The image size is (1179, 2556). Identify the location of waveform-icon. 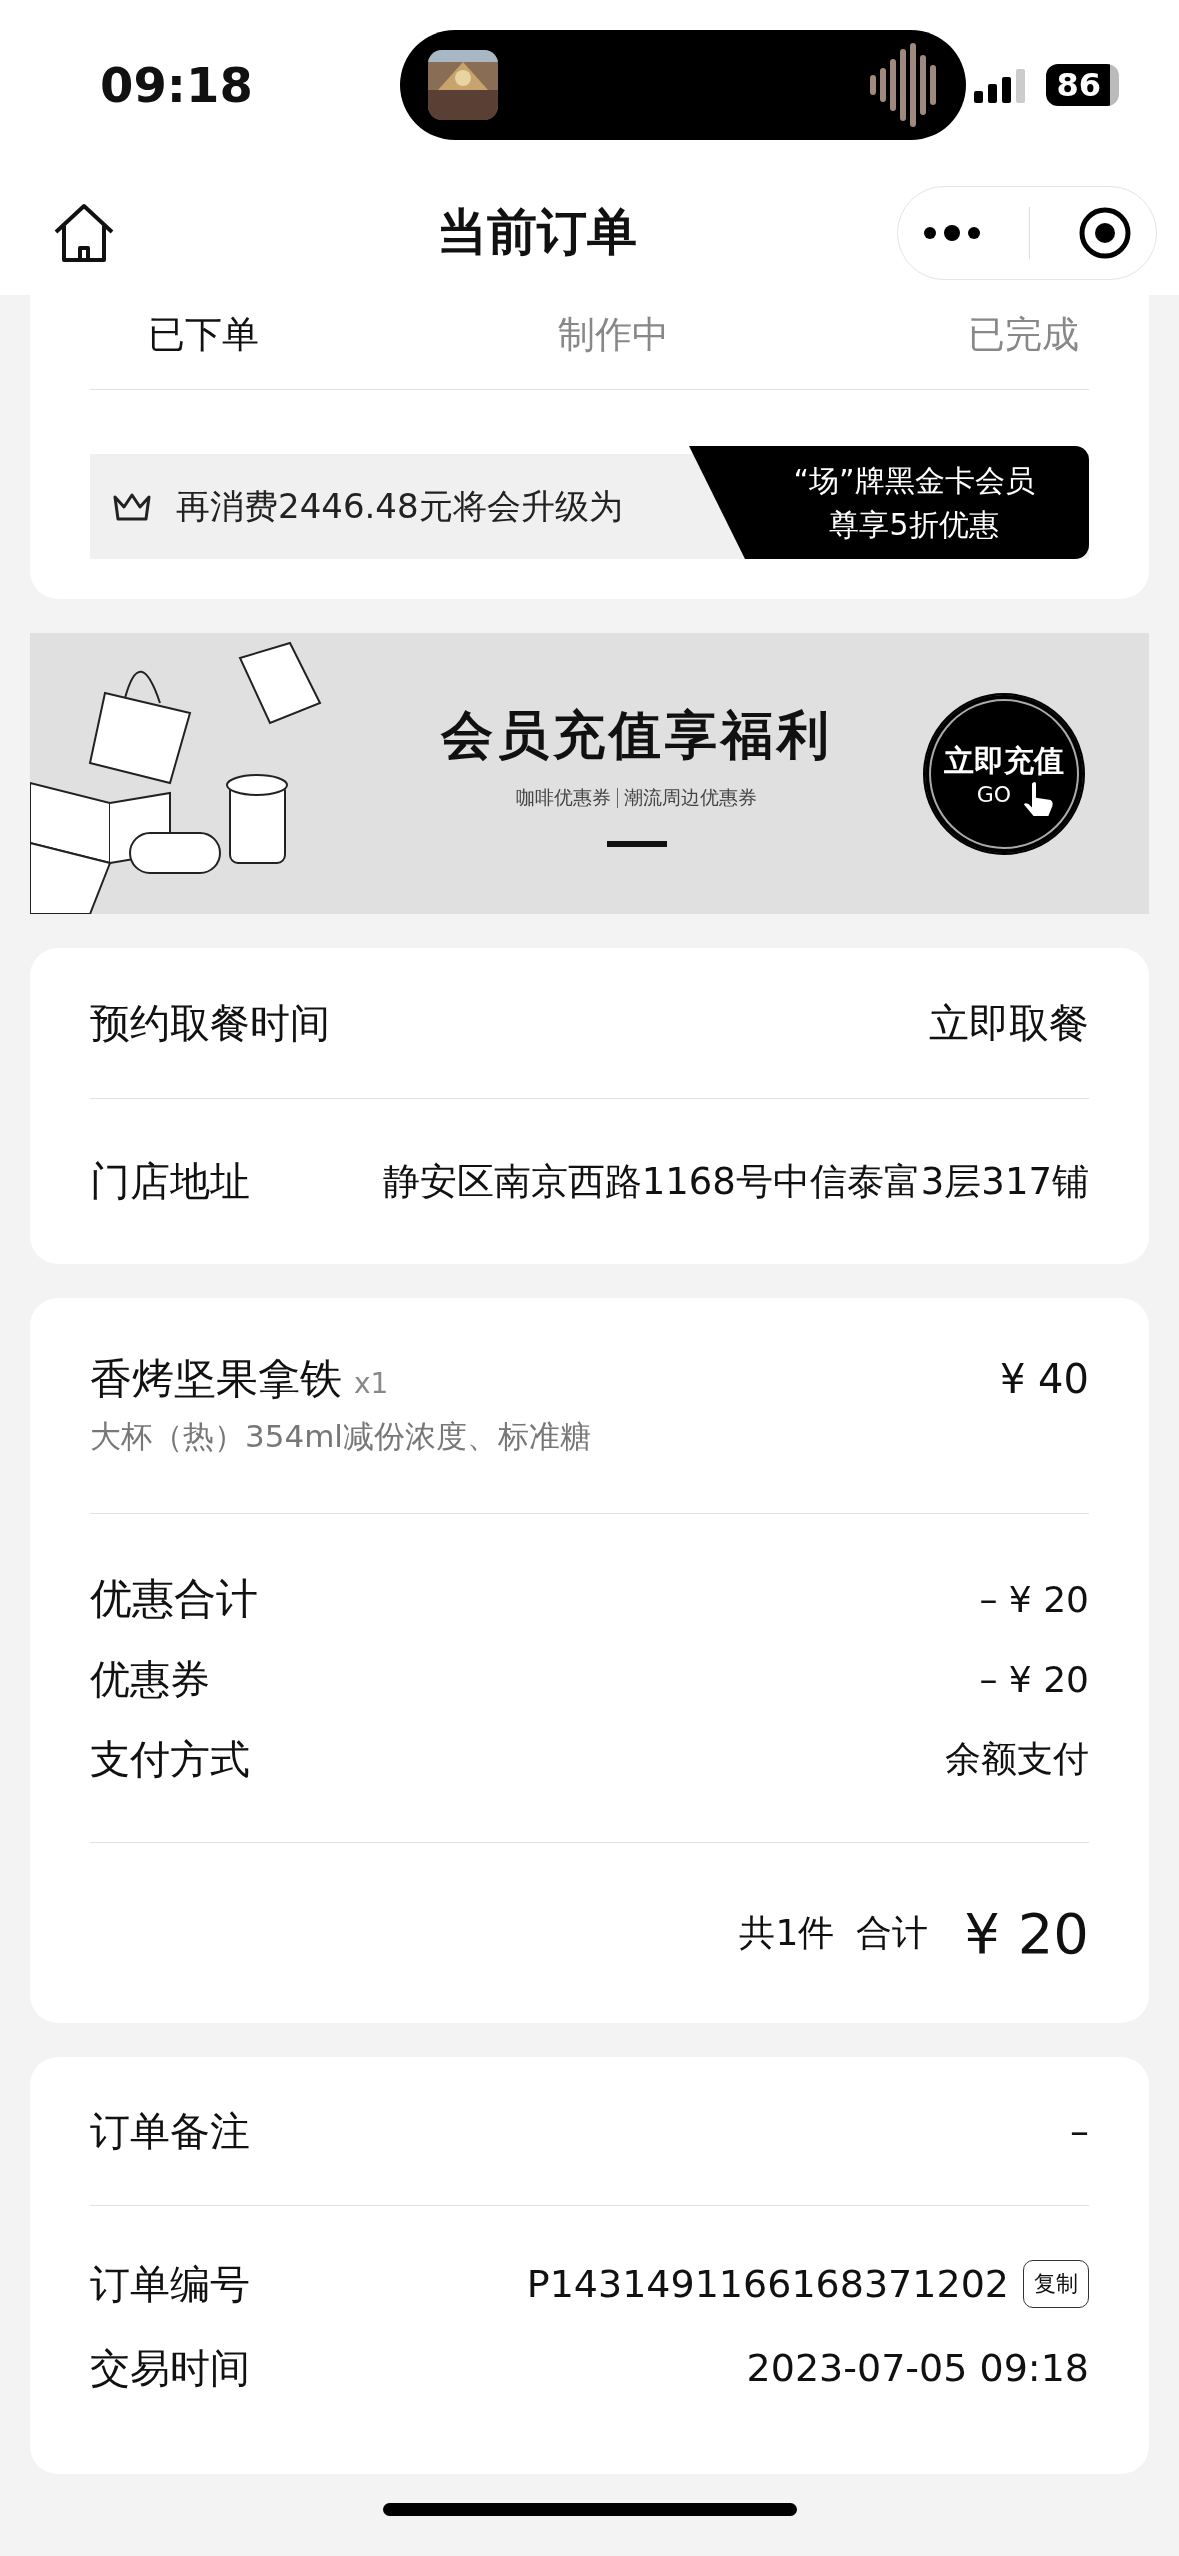
(904, 85).